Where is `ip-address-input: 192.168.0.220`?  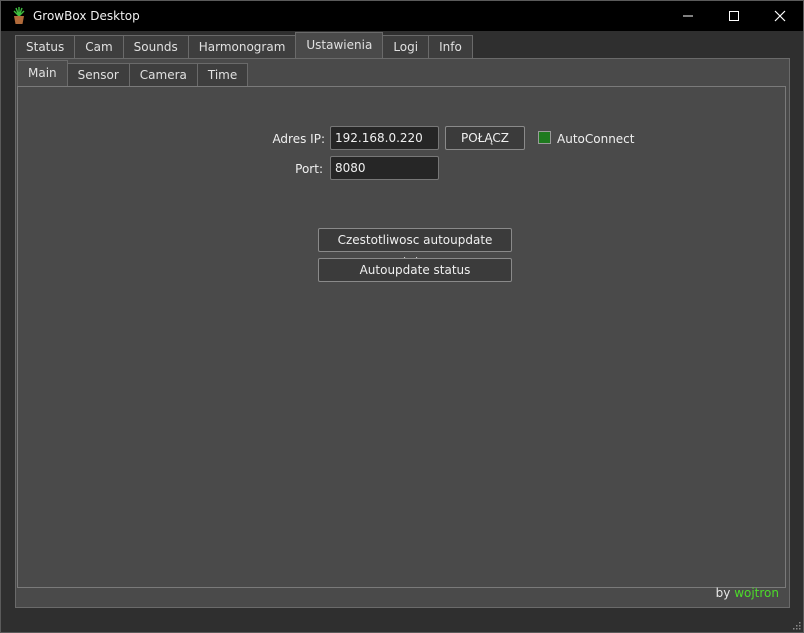
ip-address-input: 192.168.0.220 is located at coordinates (384, 138).